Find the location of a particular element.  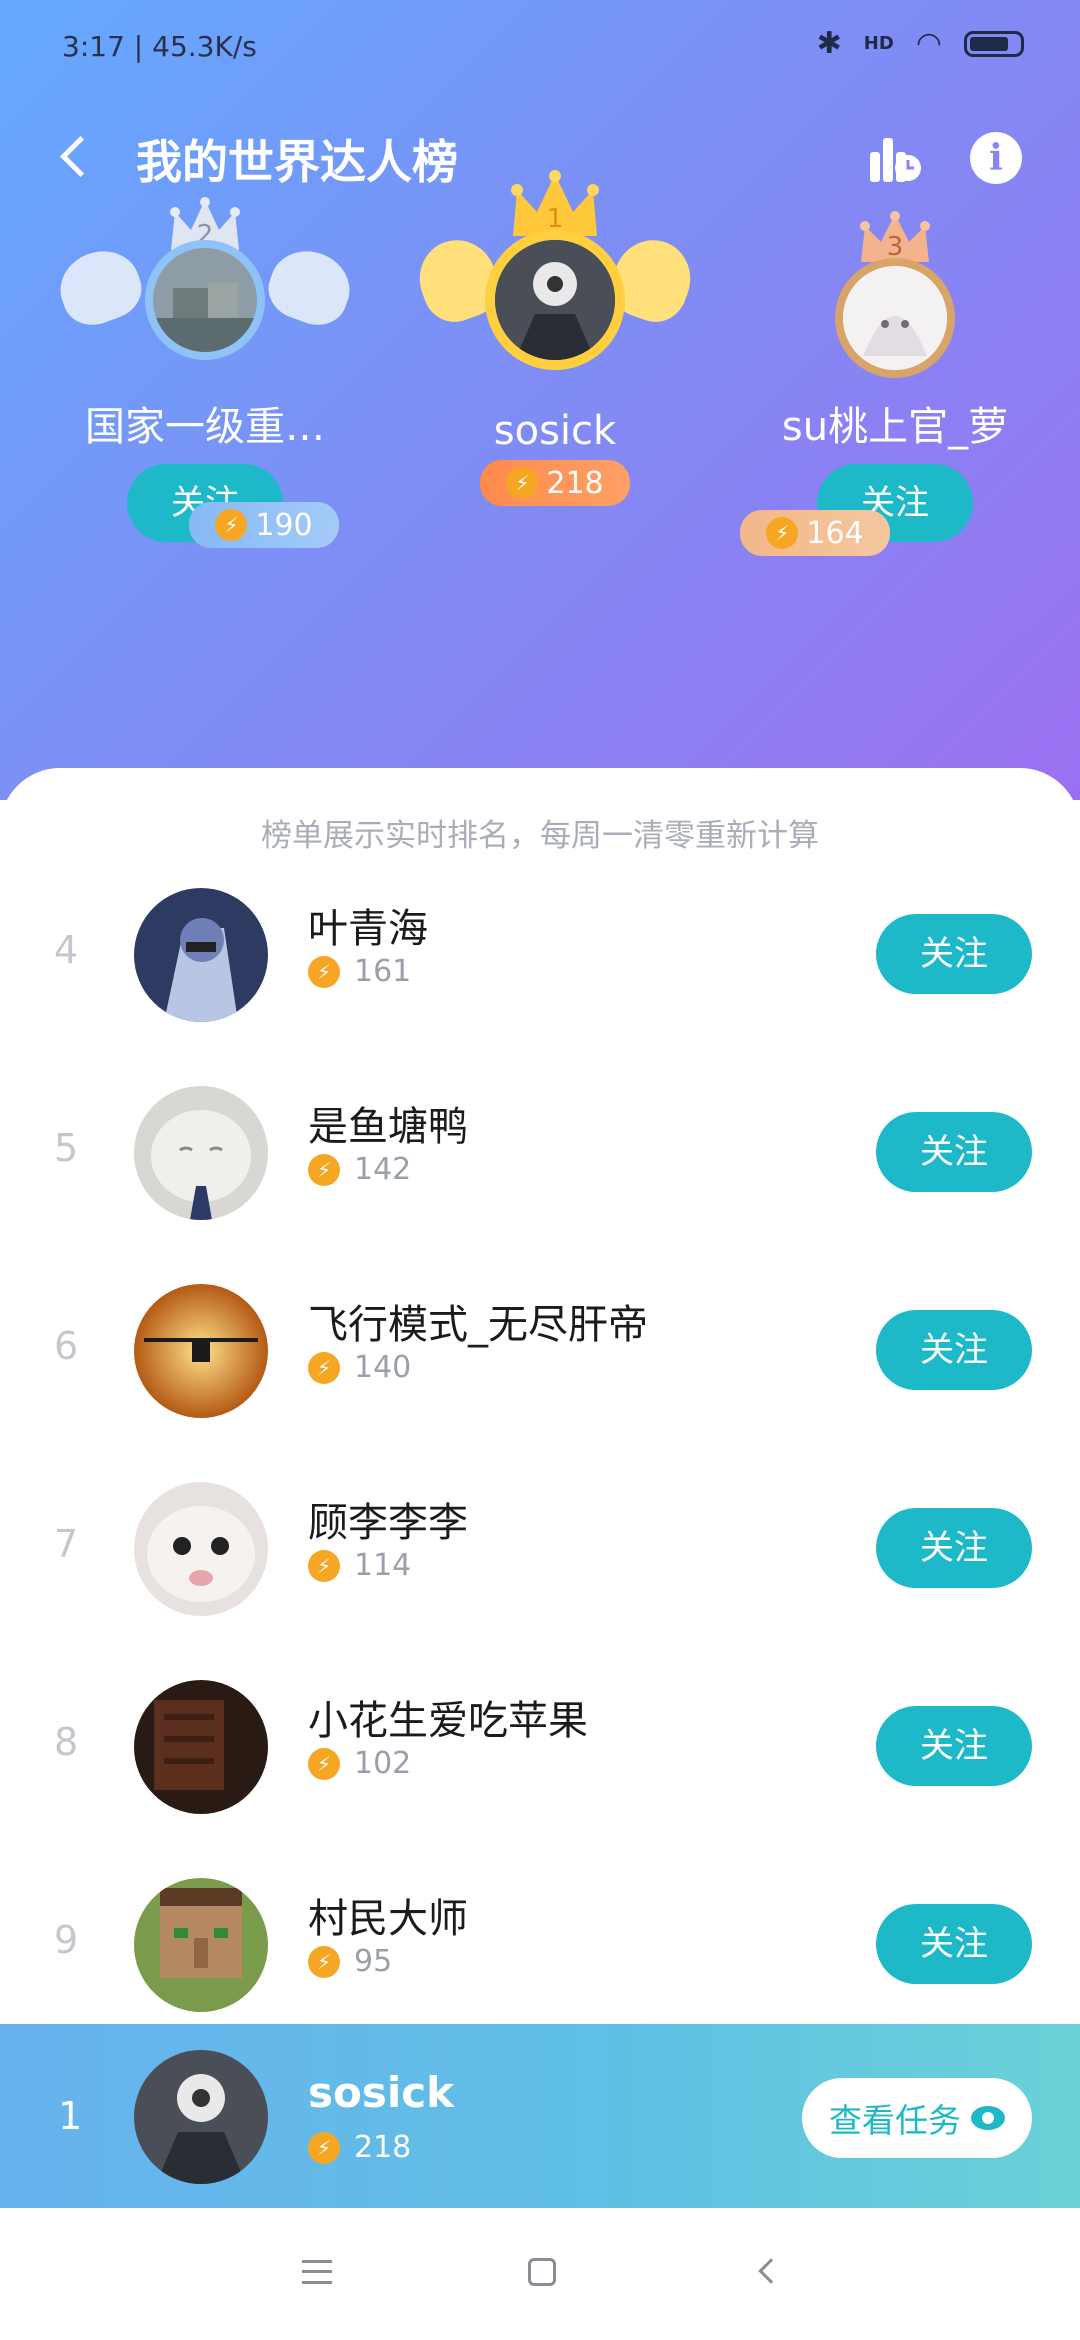

my-rank-bar: 1 sosick 218 查看任务 is located at coordinates (540, 2116).